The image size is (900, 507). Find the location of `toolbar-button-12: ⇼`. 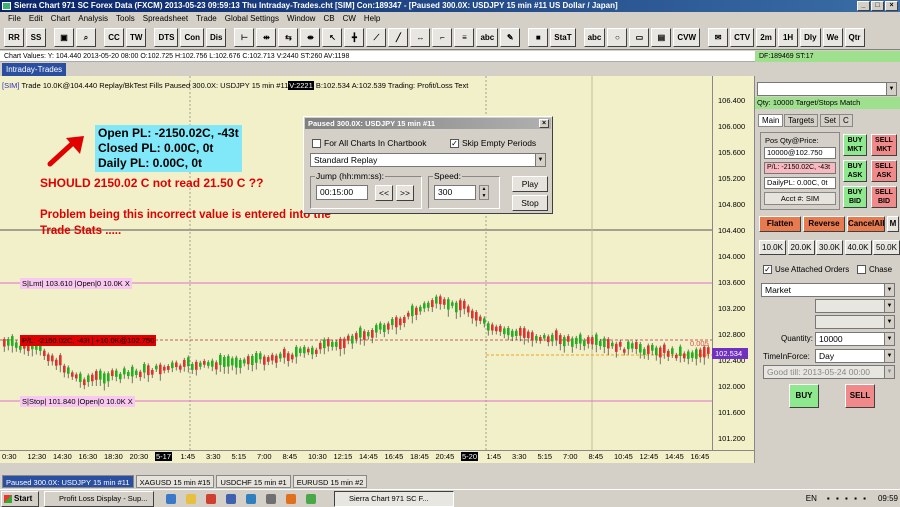

toolbar-button-12: ⇼ is located at coordinates (310, 37).